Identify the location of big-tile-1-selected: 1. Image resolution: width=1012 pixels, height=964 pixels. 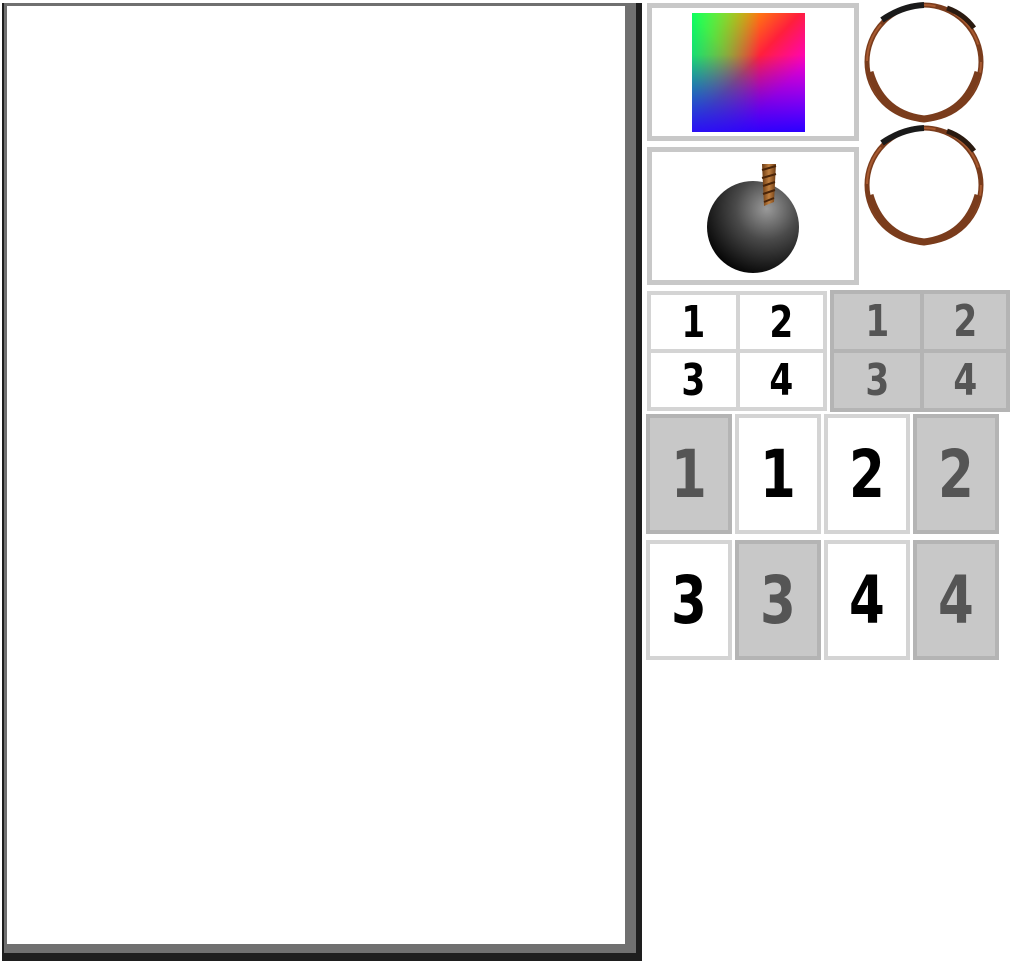
(689, 474).